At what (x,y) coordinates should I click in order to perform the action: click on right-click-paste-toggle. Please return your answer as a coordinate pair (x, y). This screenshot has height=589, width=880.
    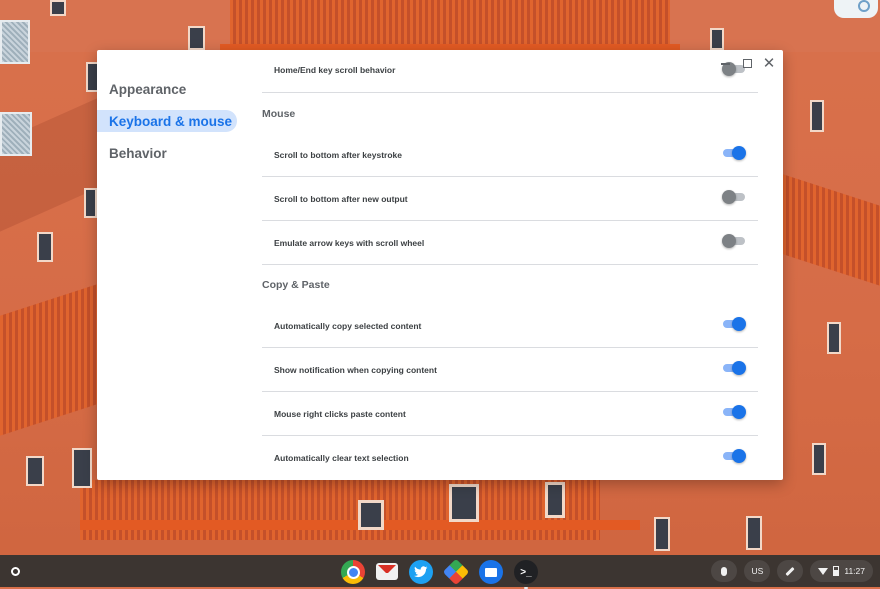
    Looking at the image, I should click on (734, 412).